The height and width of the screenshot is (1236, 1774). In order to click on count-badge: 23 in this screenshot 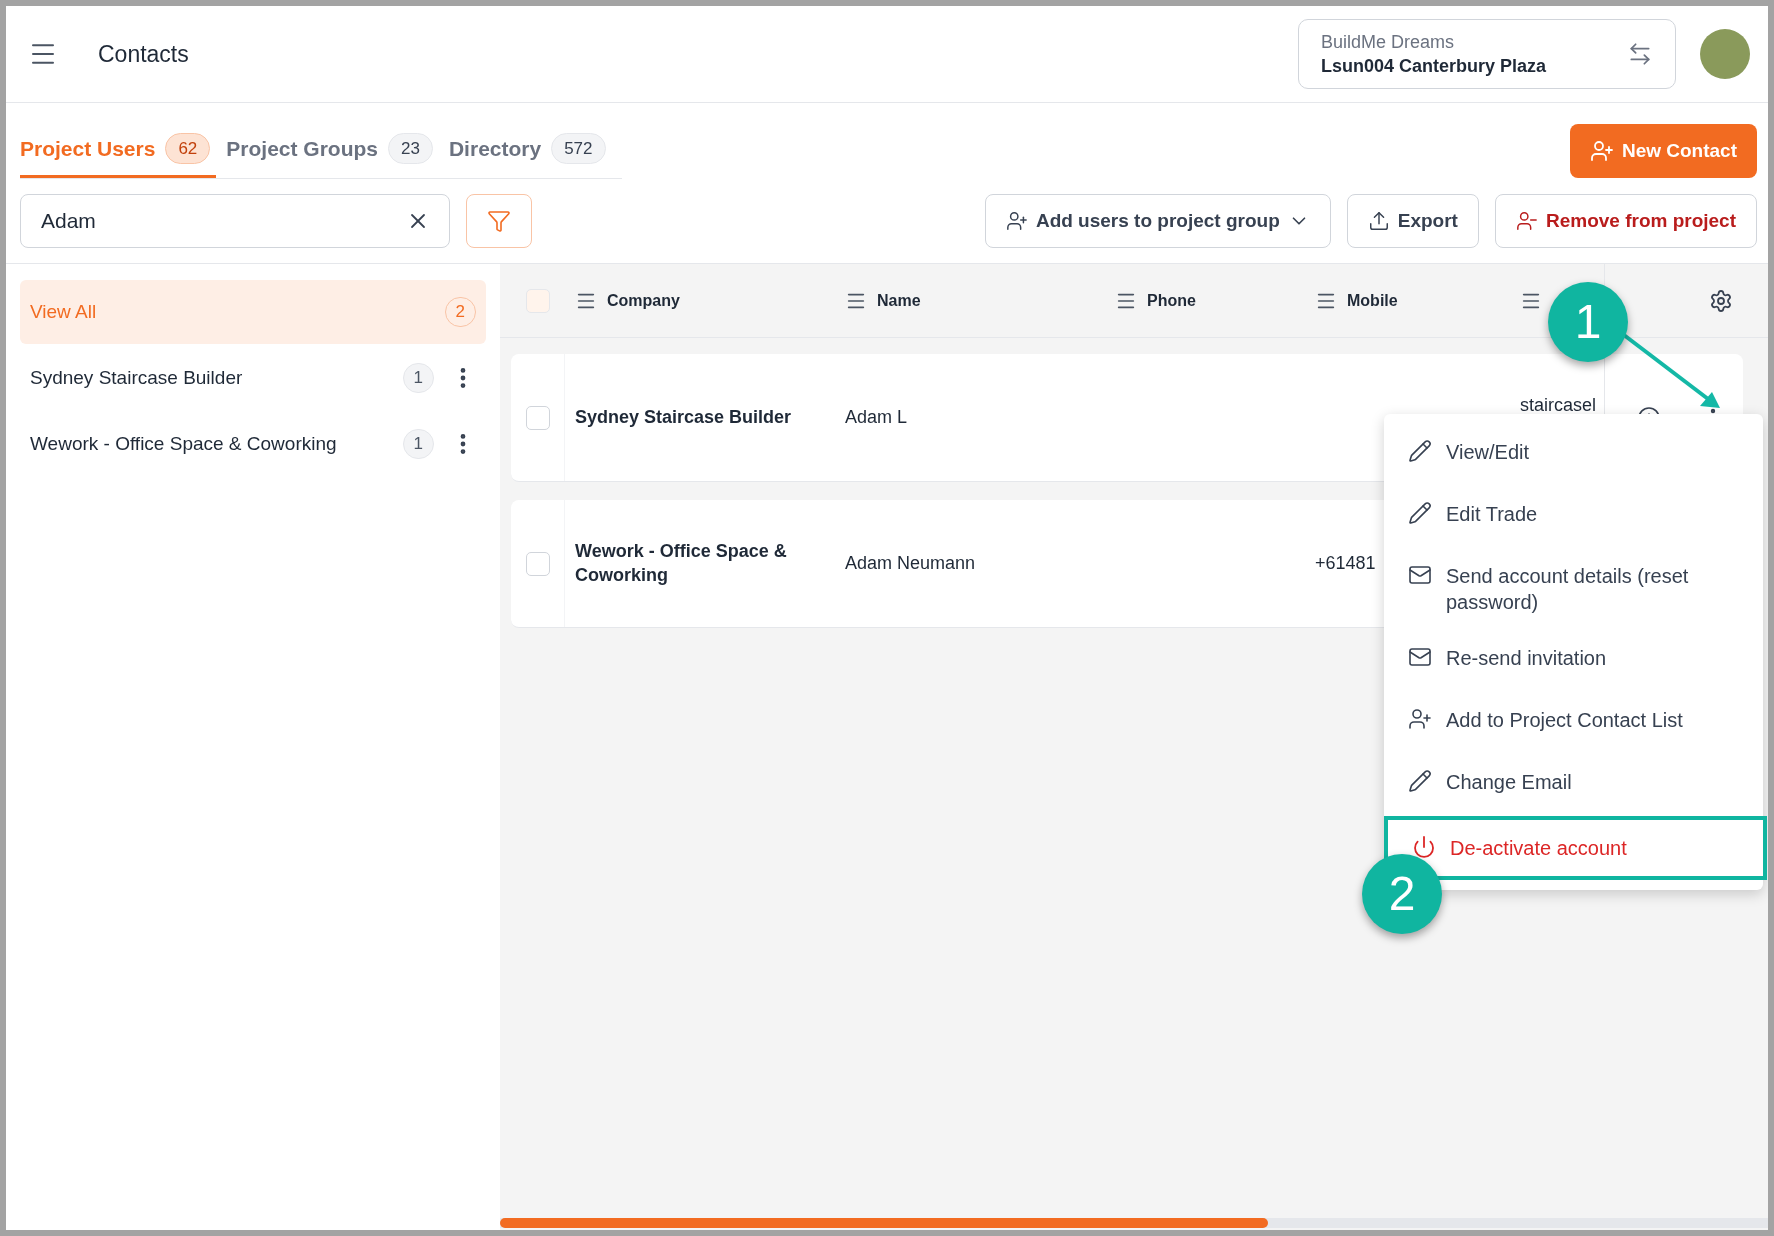, I will do `click(410, 148)`.